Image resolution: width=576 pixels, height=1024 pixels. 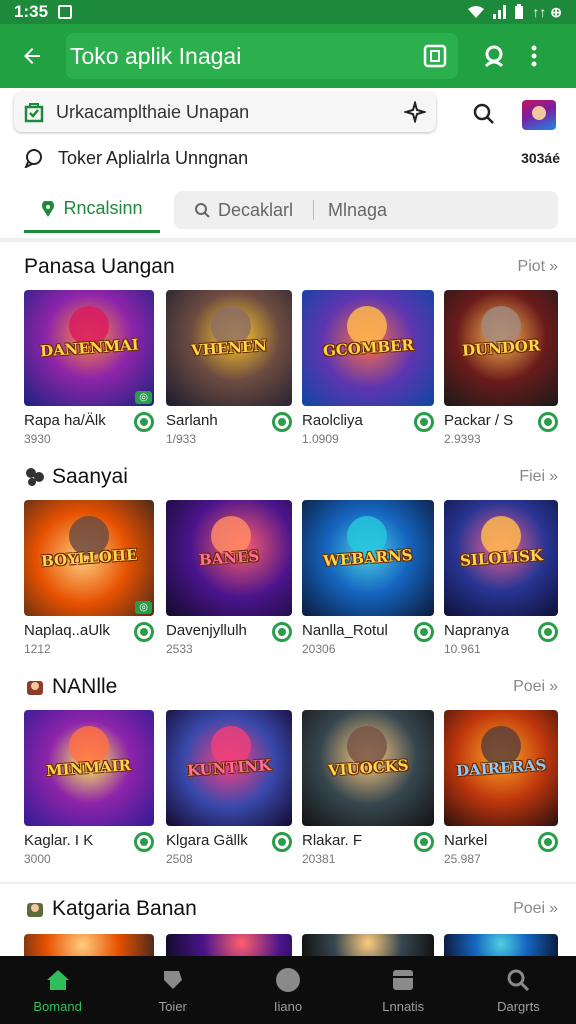 What do you see at coordinates (500, 12) in the screenshot?
I see `signal-icon` at bounding box center [500, 12].